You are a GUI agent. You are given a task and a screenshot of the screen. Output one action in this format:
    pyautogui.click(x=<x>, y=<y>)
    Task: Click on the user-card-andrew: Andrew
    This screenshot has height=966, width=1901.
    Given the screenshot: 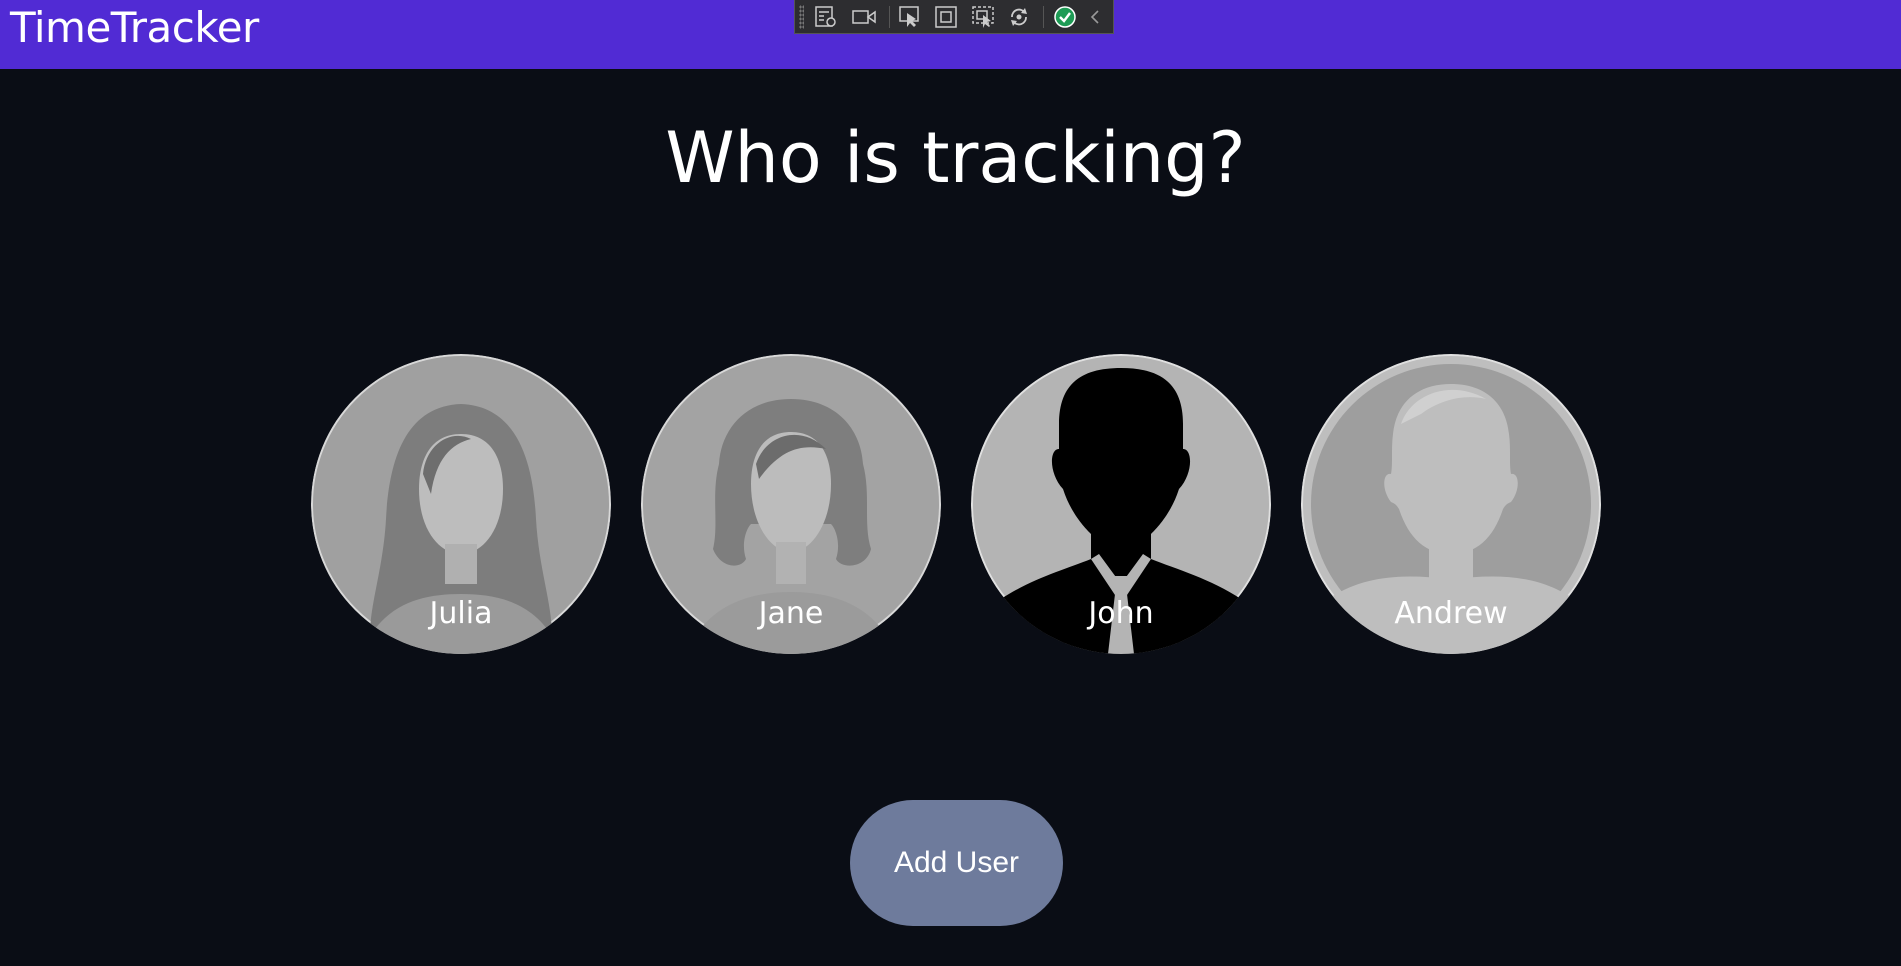 What is the action you would take?
    pyautogui.click(x=1451, y=504)
    